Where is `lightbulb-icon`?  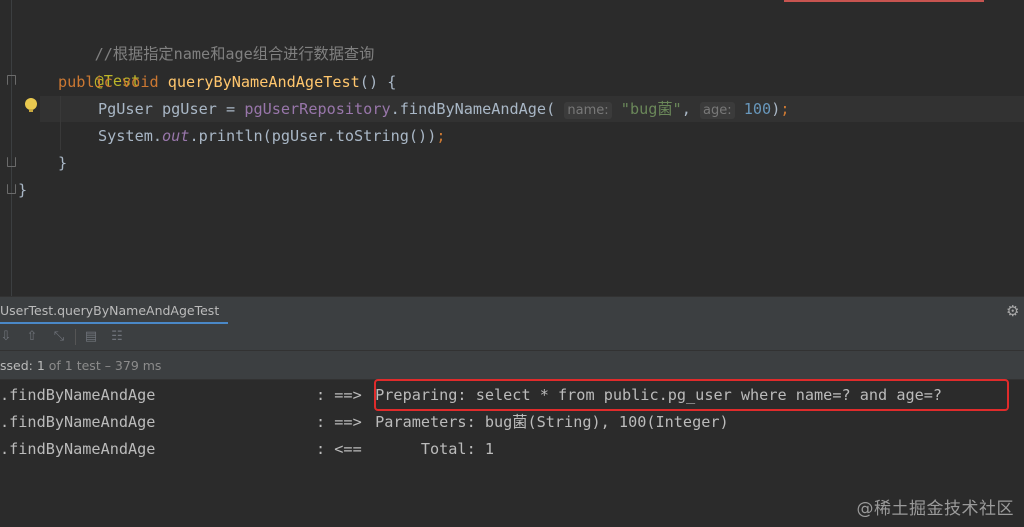
lightbulb-icon is located at coordinates (31, 105).